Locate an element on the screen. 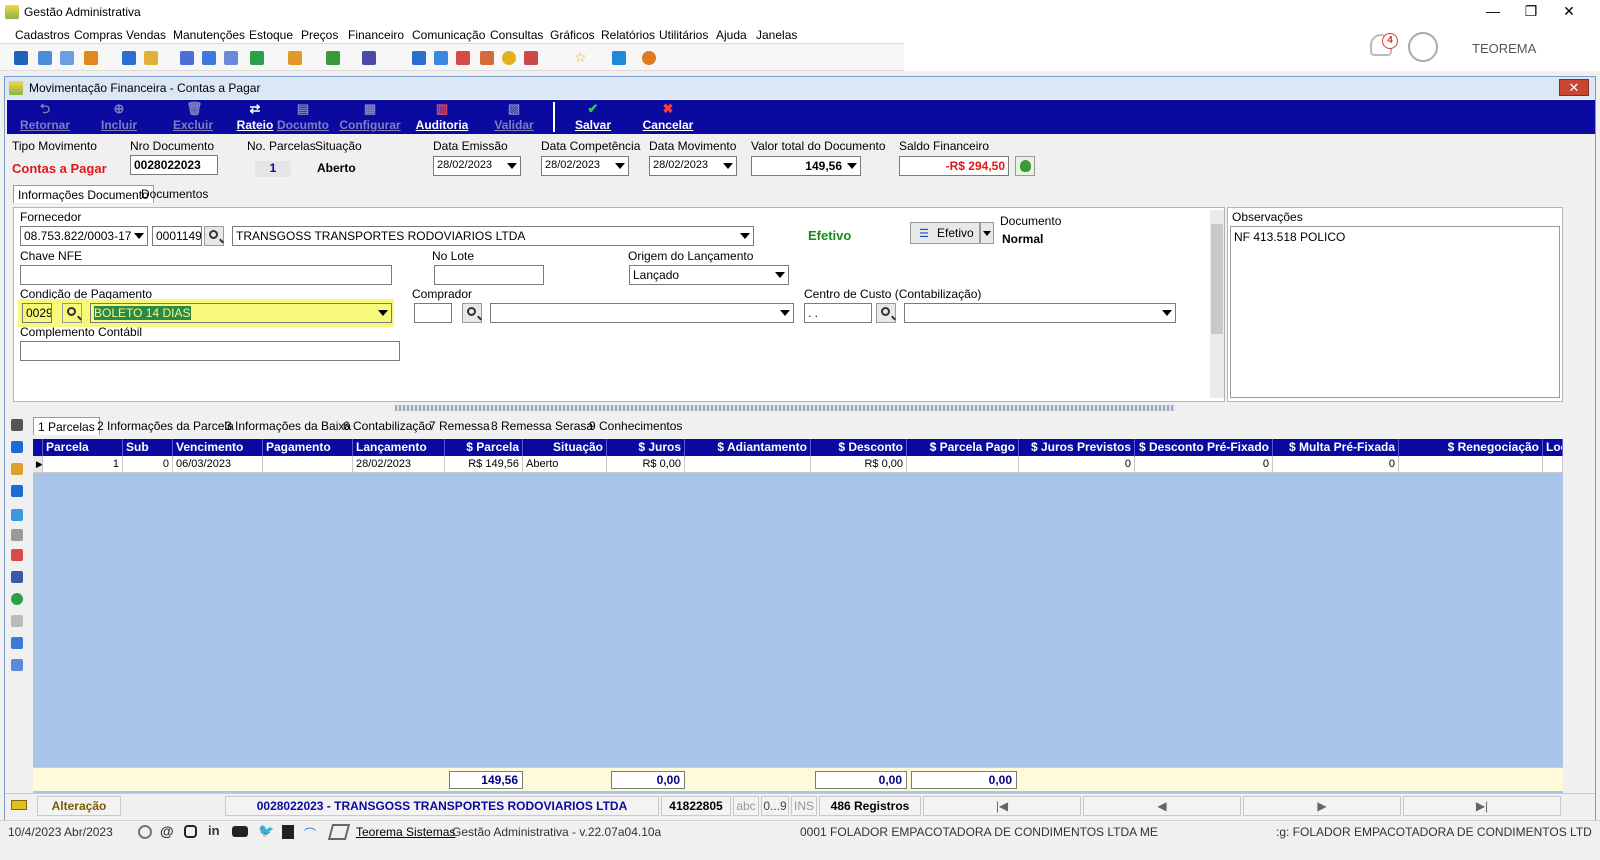 The width and height of the screenshot is (1600, 860). bank-icon is located at coordinates (209, 58).